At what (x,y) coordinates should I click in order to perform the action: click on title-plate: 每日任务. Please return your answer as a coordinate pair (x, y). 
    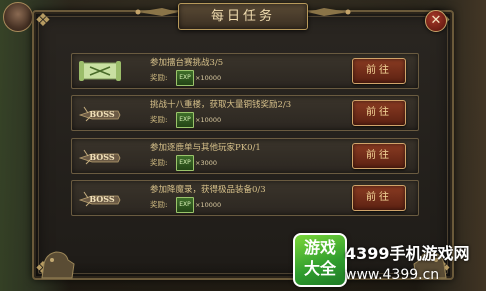
    Looking at the image, I should click on (243, 16).